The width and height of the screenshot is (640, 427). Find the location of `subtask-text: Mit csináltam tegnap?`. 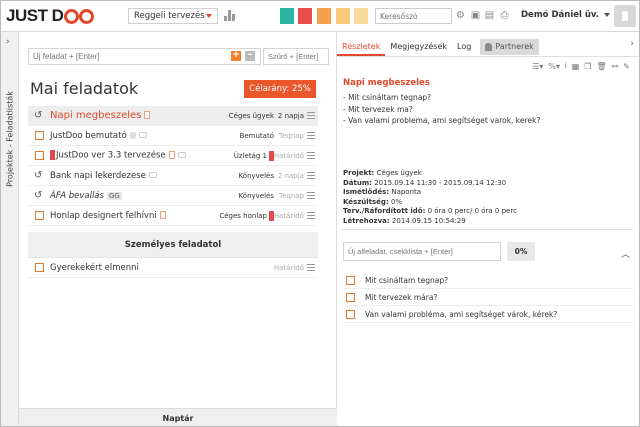

subtask-text: Mit csináltam tegnap? is located at coordinates (406, 280).